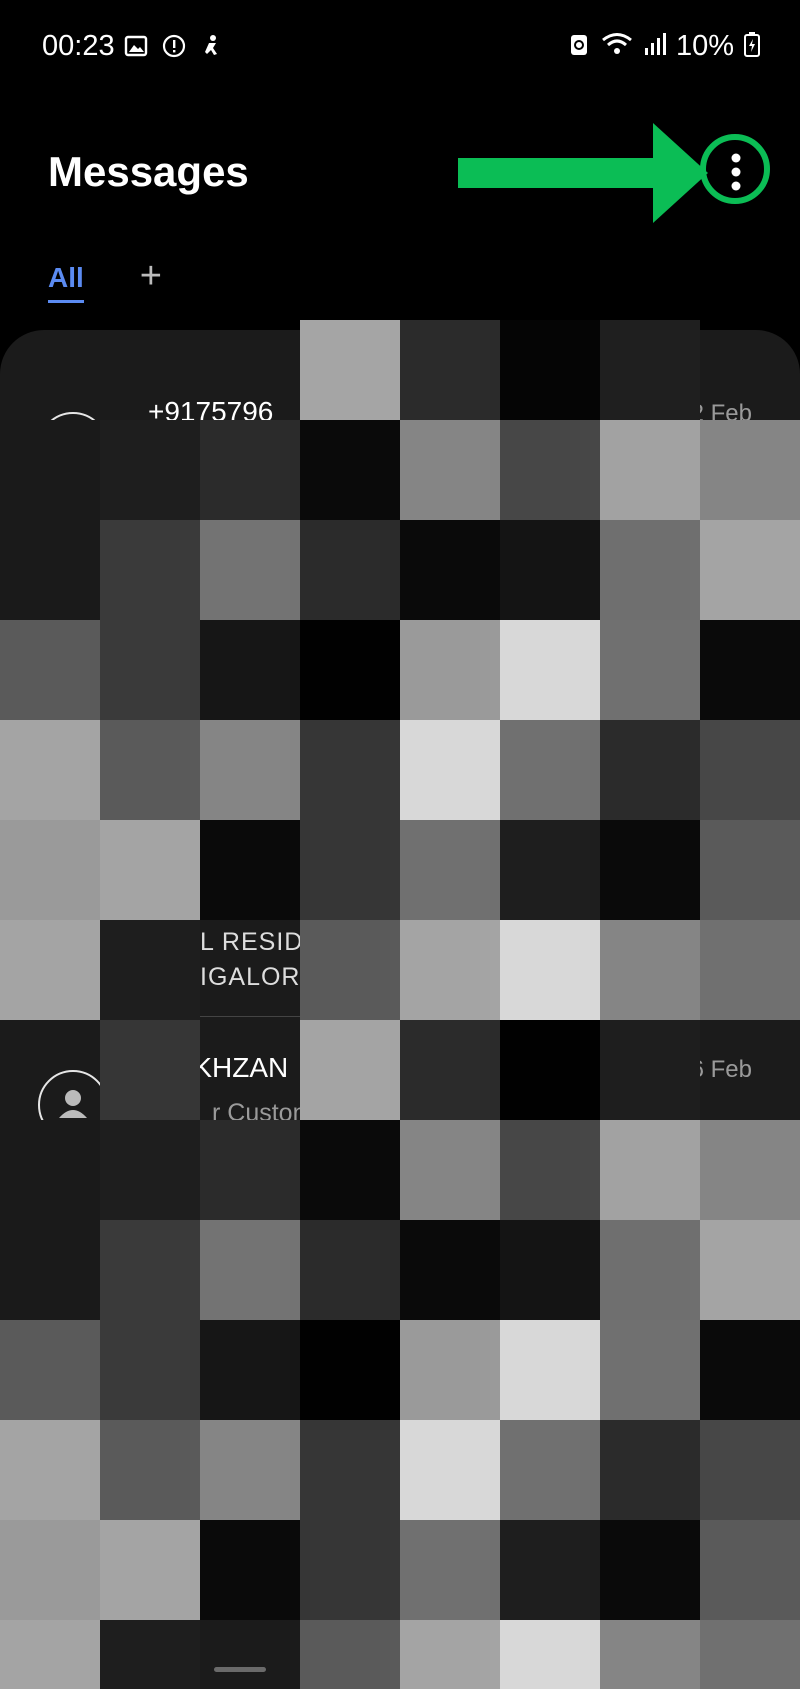 The image size is (800, 1689). What do you see at coordinates (148, 171) in the screenshot?
I see `page-title: Messages` at bounding box center [148, 171].